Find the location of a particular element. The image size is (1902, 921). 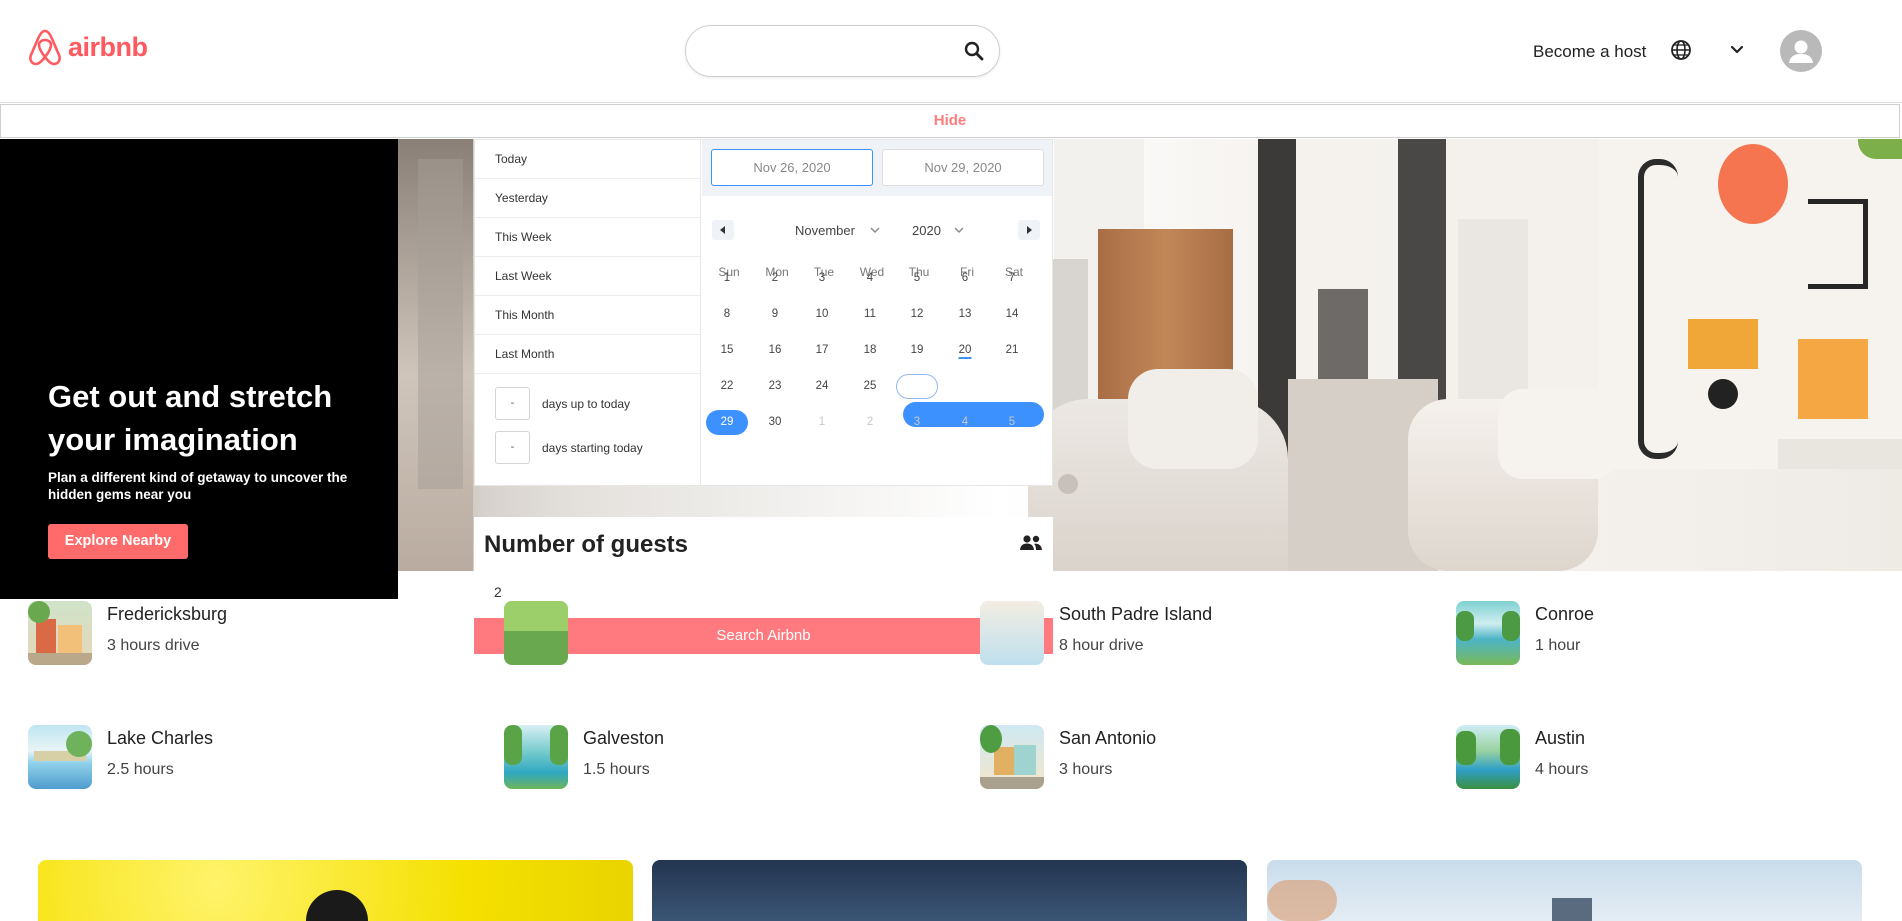

calendar-day: 13 is located at coordinates (965, 314).